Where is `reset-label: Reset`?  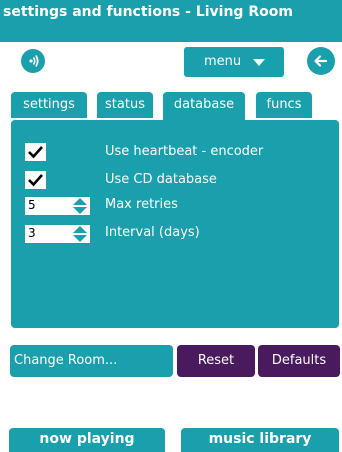
reset-label: Reset is located at coordinates (216, 360).